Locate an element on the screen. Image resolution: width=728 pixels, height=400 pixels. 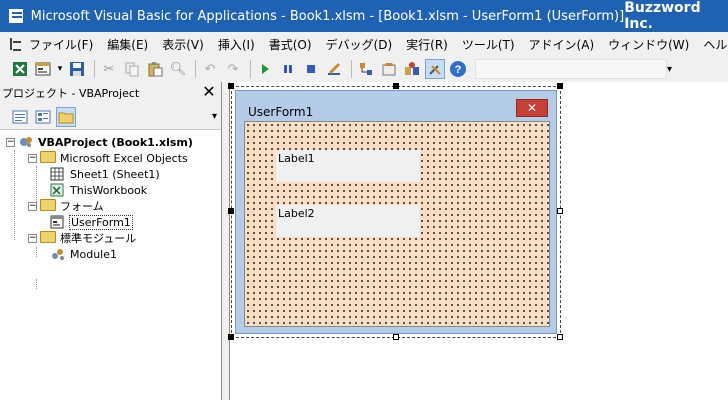
tree-label-userform1: UserForm1 is located at coordinates (101, 222).